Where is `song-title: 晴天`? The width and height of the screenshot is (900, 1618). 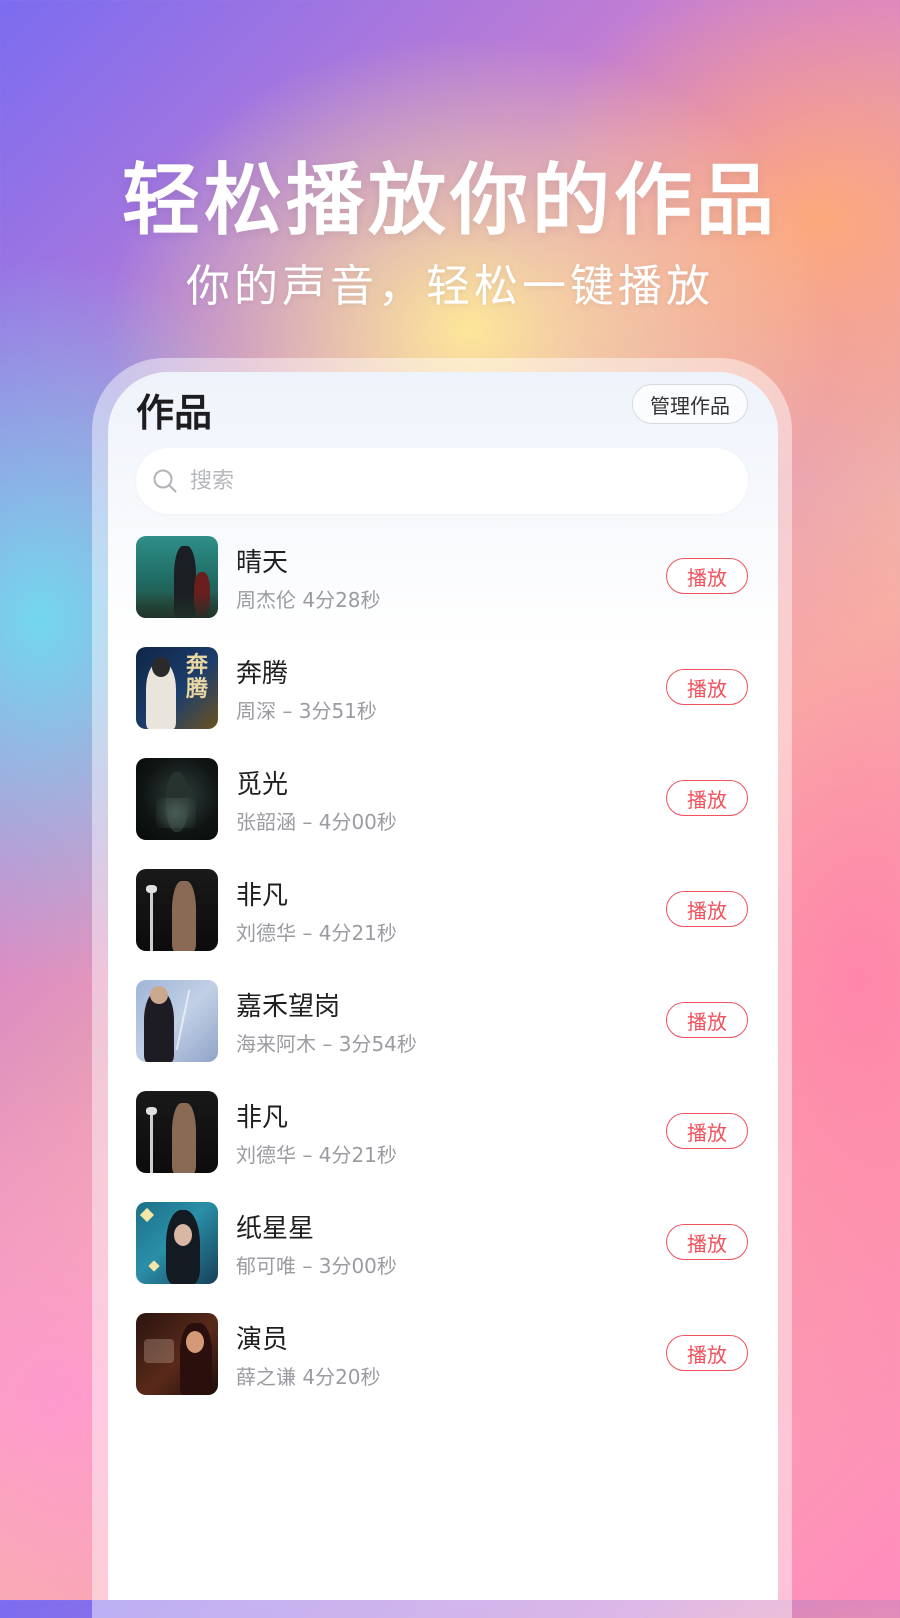 song-title: 晴天 is located at coordinates (262, 563).